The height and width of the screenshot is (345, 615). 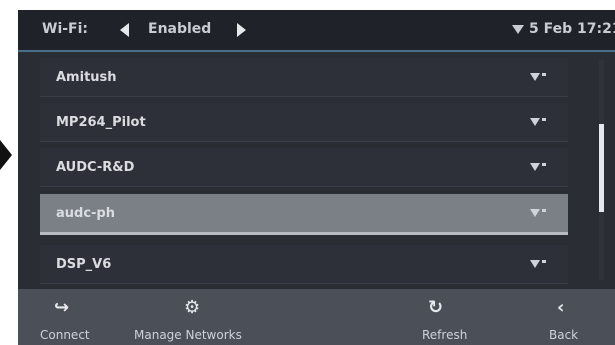 What do you see at coordinates (304, 214) in the screenshot?
I see `network-row-audc-ph: audc-ph` at bounding box center [304, 214].